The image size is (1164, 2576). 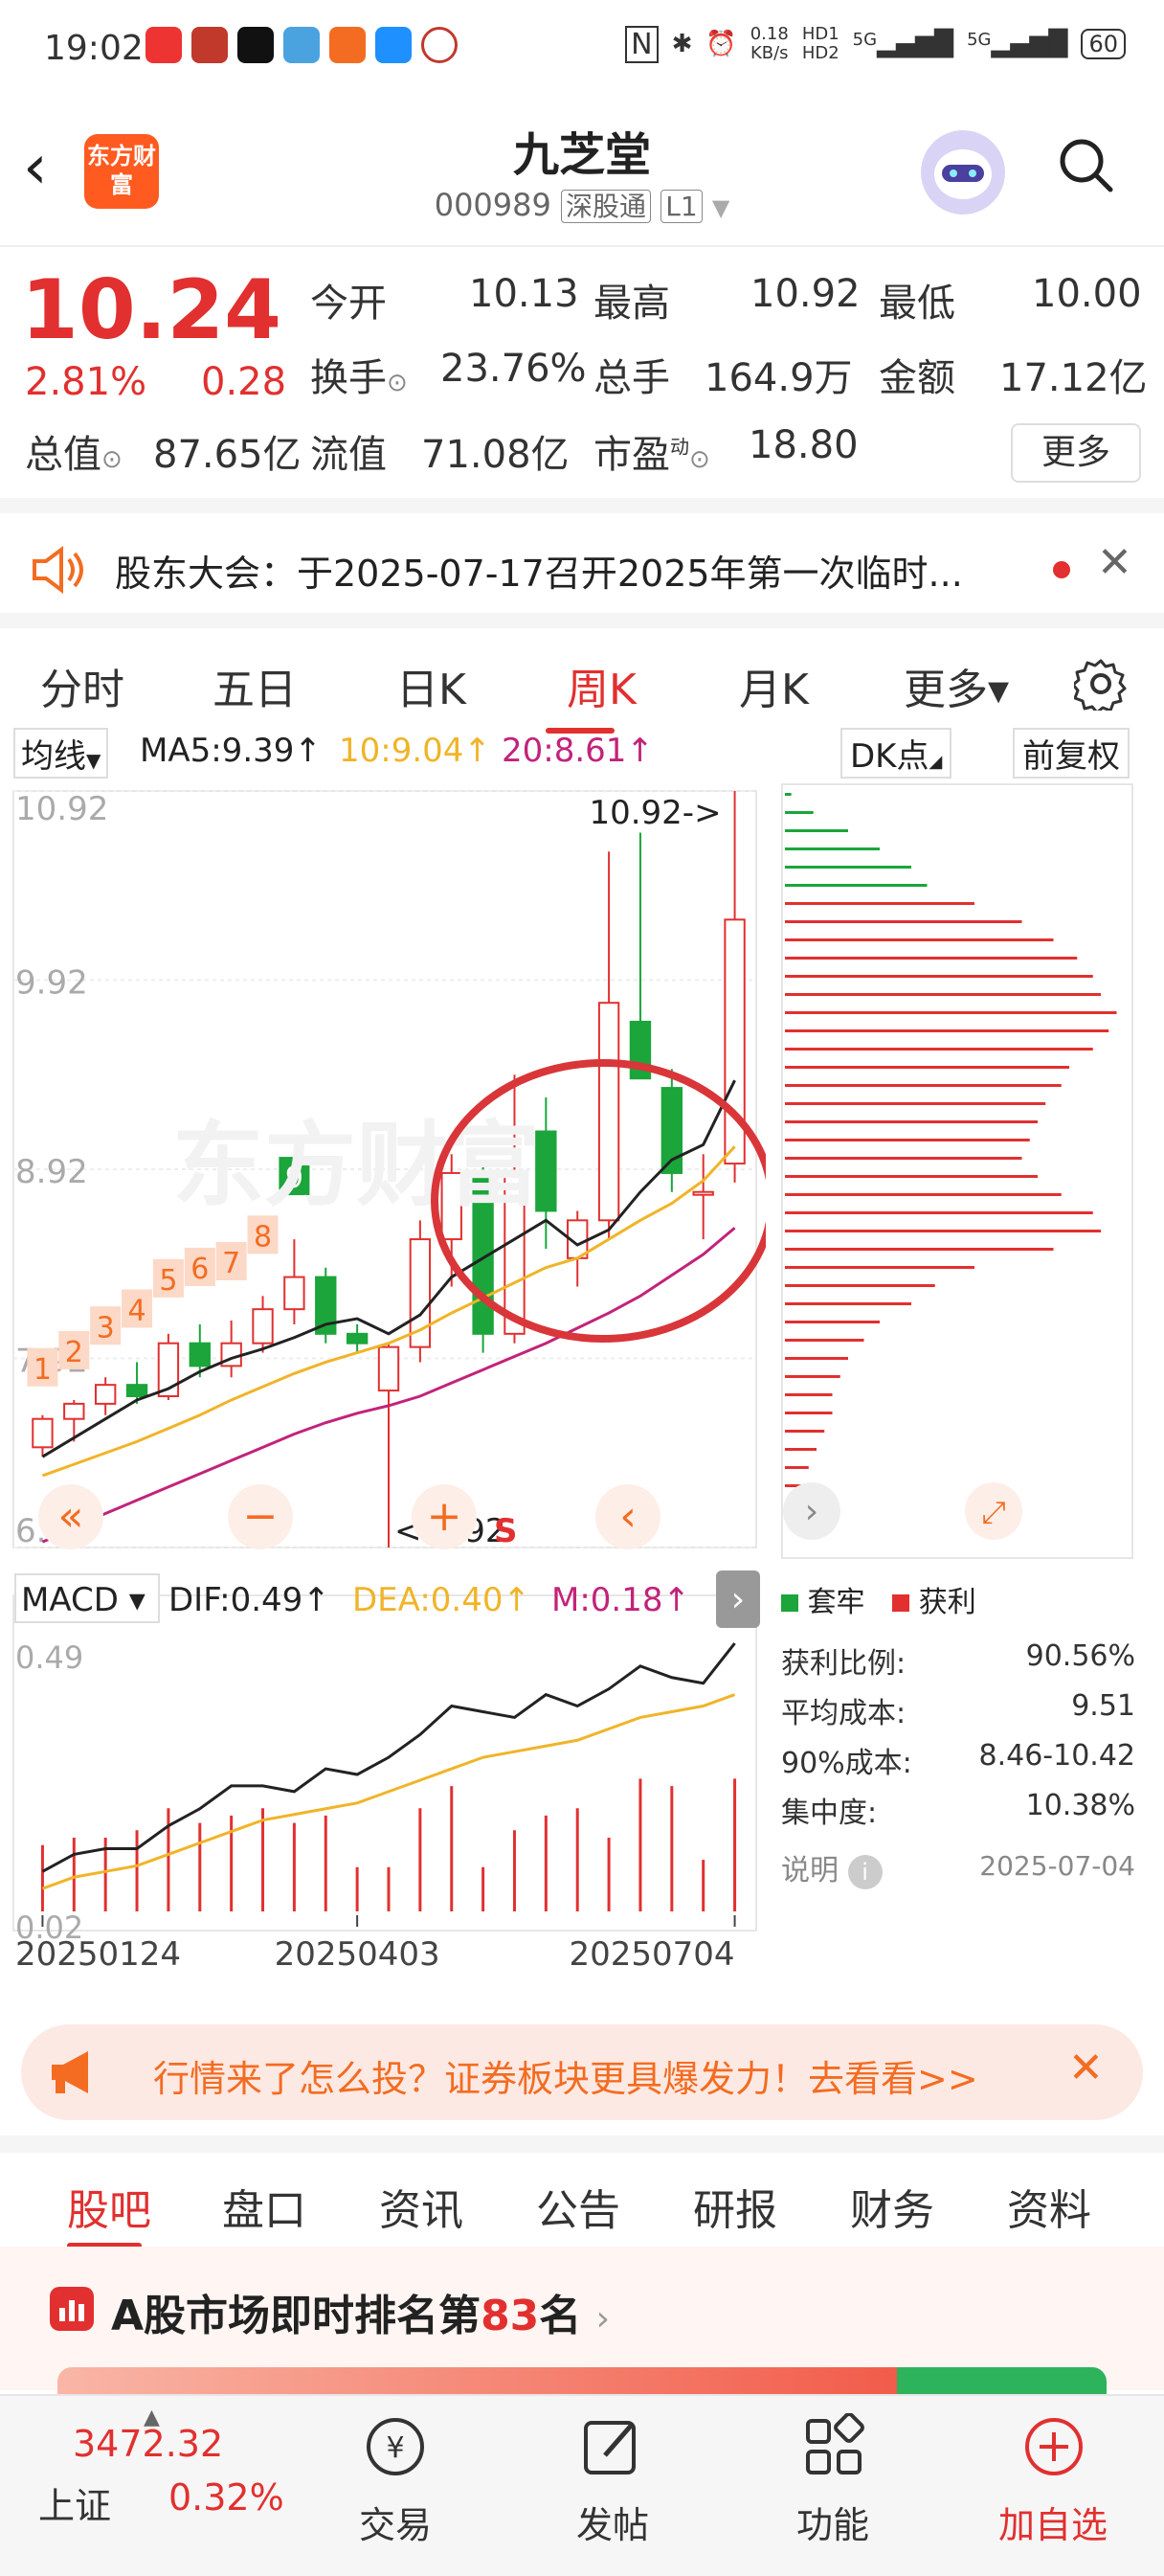 I want to click on gear-icon, so click(x=1101, y=684).